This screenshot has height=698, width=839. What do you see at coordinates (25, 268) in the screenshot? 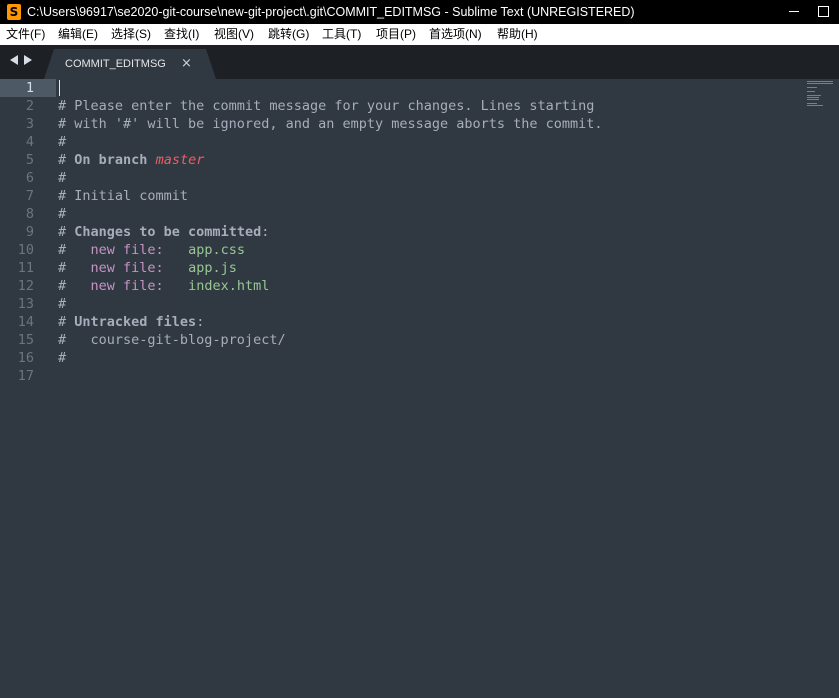
I see `line-number: 11` at bounding box center [25, 268].